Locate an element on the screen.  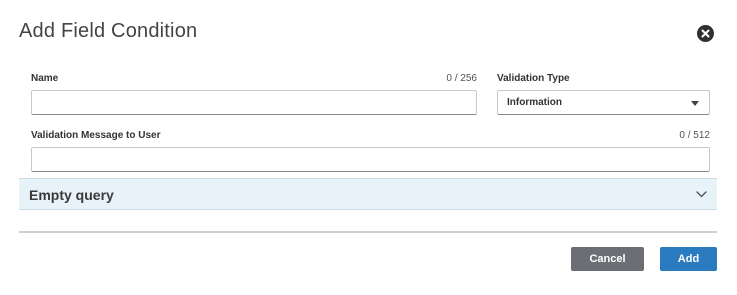
name-input is located at coordinates (254, 102).